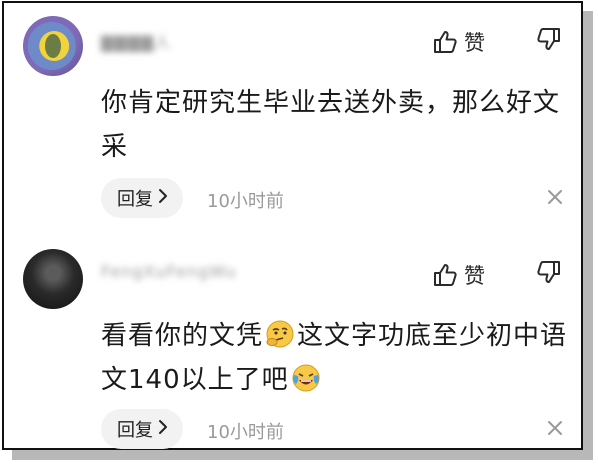 The width and height of the screenshot is (598, 466). I want to click on thinking-emoji-icon, so click(280, 334).